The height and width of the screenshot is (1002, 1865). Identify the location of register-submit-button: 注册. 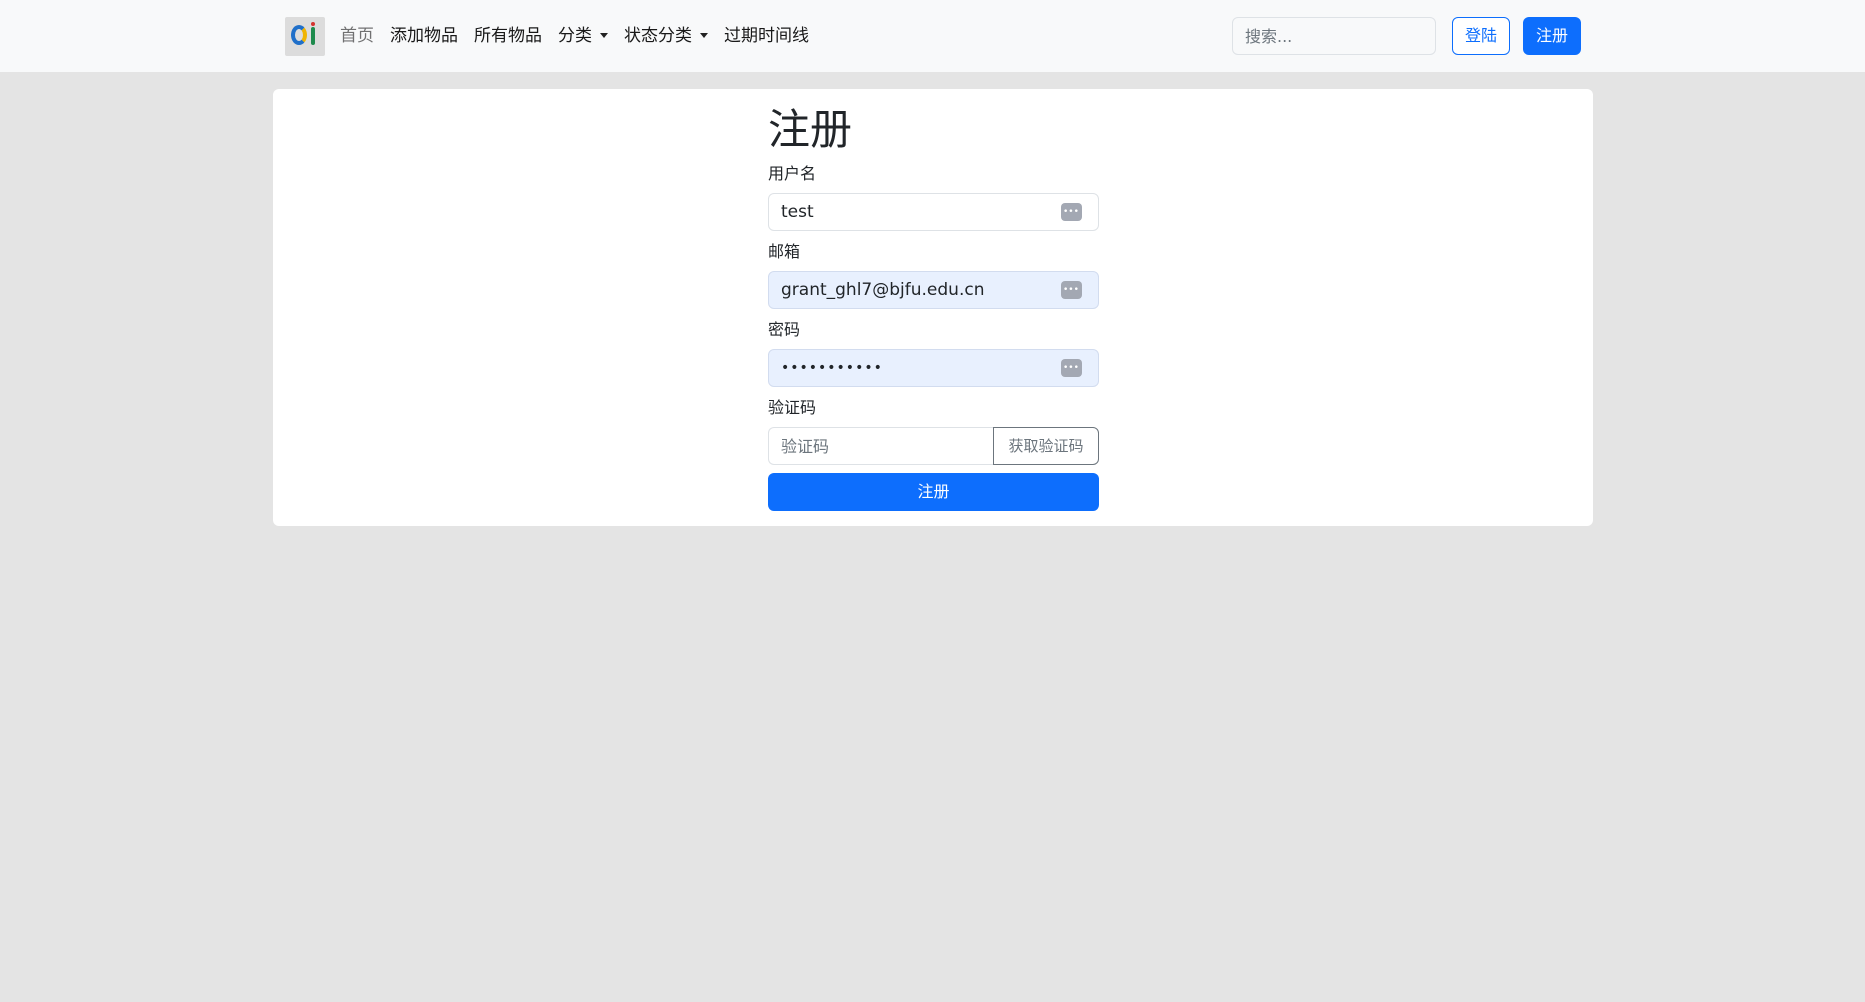
(933, 492).